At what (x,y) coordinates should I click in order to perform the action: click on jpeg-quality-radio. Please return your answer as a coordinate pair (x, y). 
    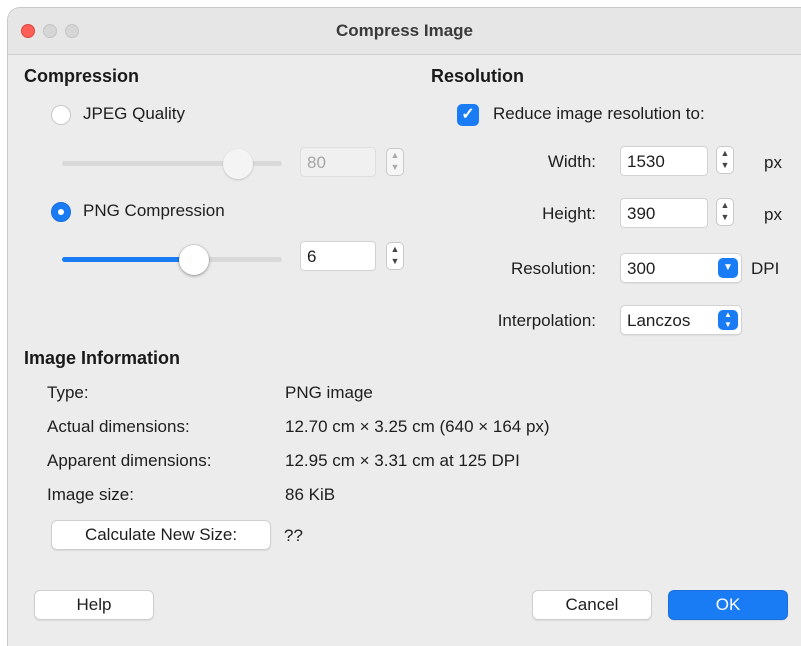
    Looking at the image, I should click on (61, 115).